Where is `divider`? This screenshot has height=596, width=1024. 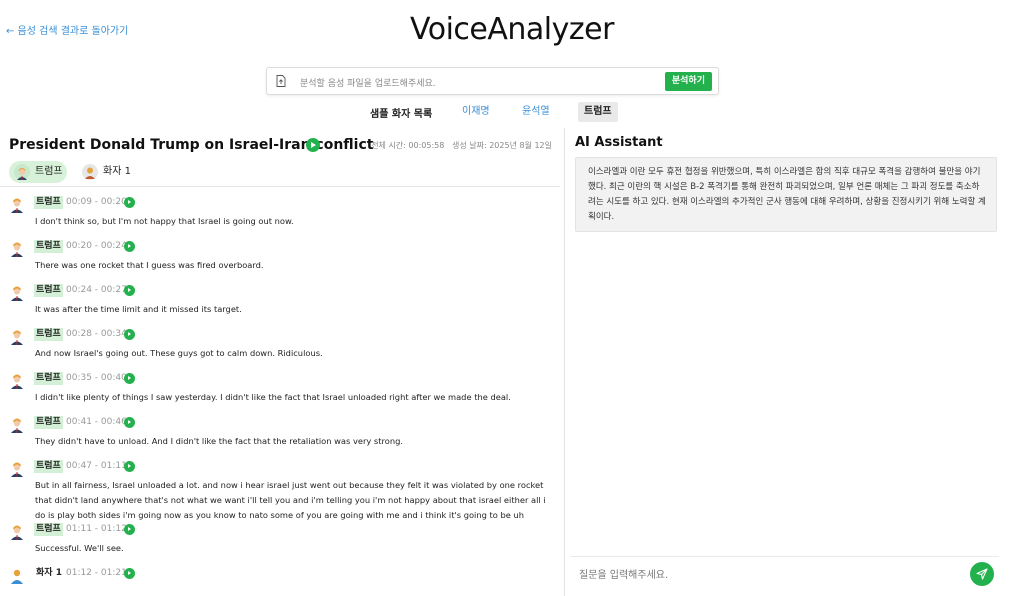 divider is located at coordinates (280, 186).